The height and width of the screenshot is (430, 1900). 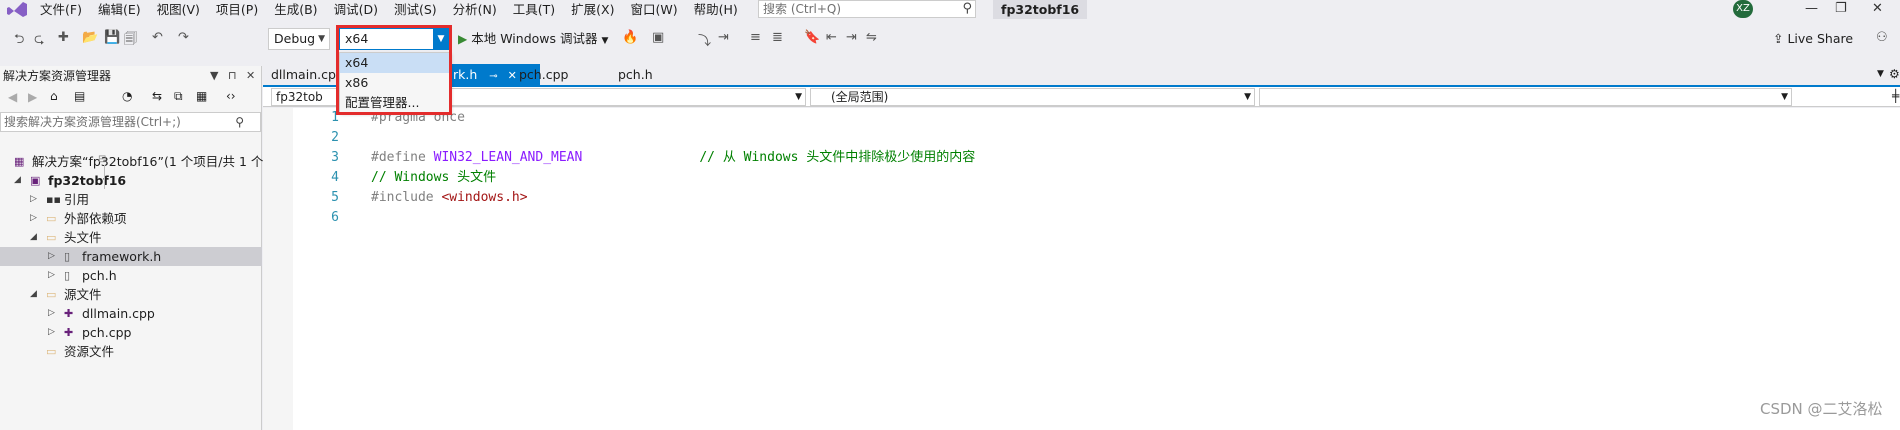 I want to click on menu-extensions: 扩展(X), so click(x=592, y=9).